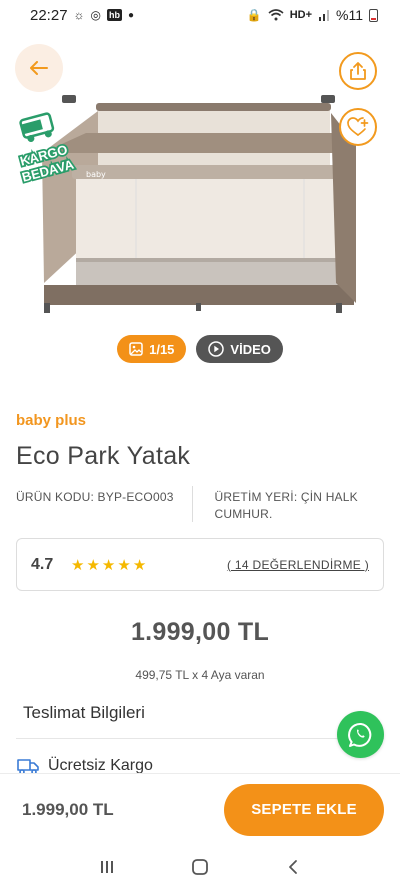  Describe the element at coordinates (96, 15) in the screenshot. I see `app-icon: ◎` at that location.